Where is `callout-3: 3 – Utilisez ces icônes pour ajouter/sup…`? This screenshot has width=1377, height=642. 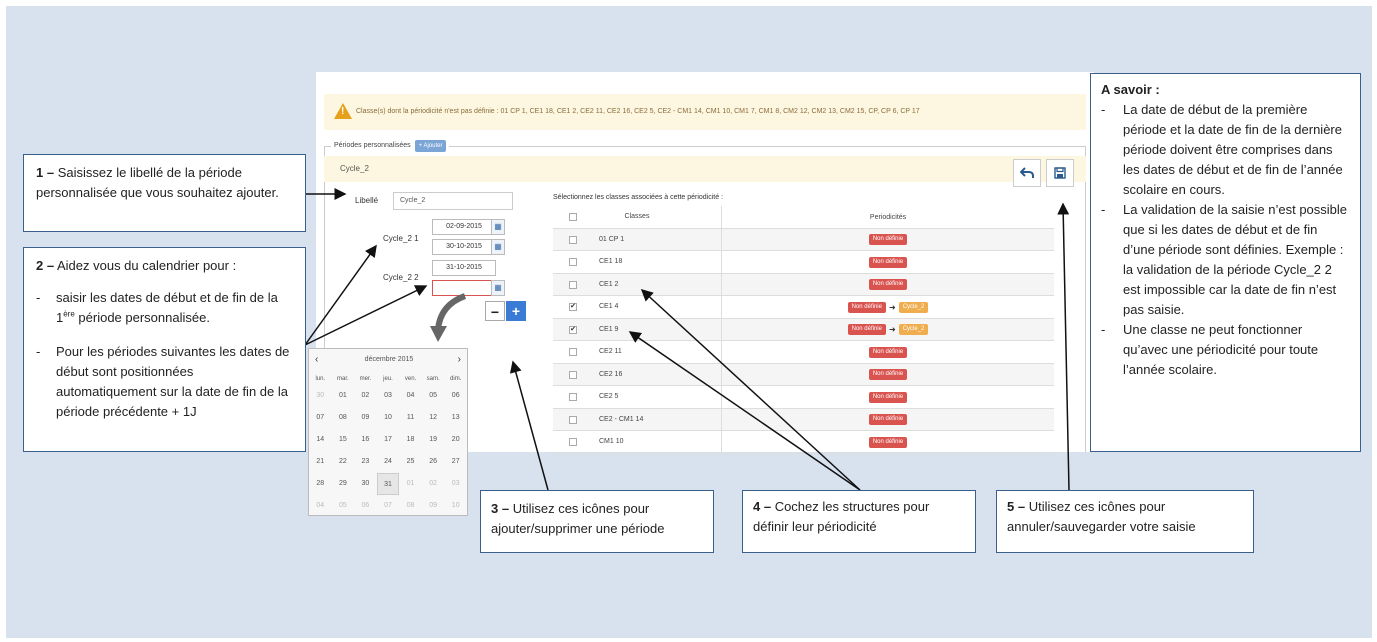 callout-3: 3 – Utilisez ces icônes pour ajouter/sup… is located at coordinates (597, 521).